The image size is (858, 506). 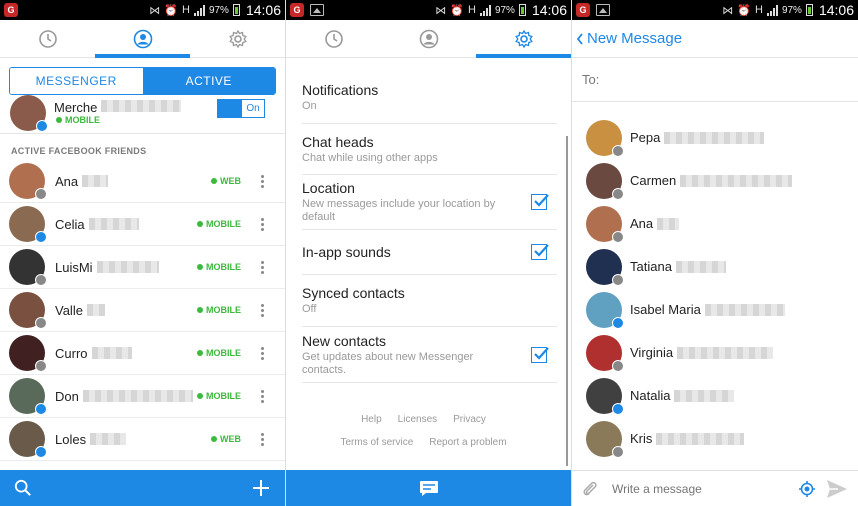 I want to click on friend-row: Curro MOBILE, so click(x=142, y=353).